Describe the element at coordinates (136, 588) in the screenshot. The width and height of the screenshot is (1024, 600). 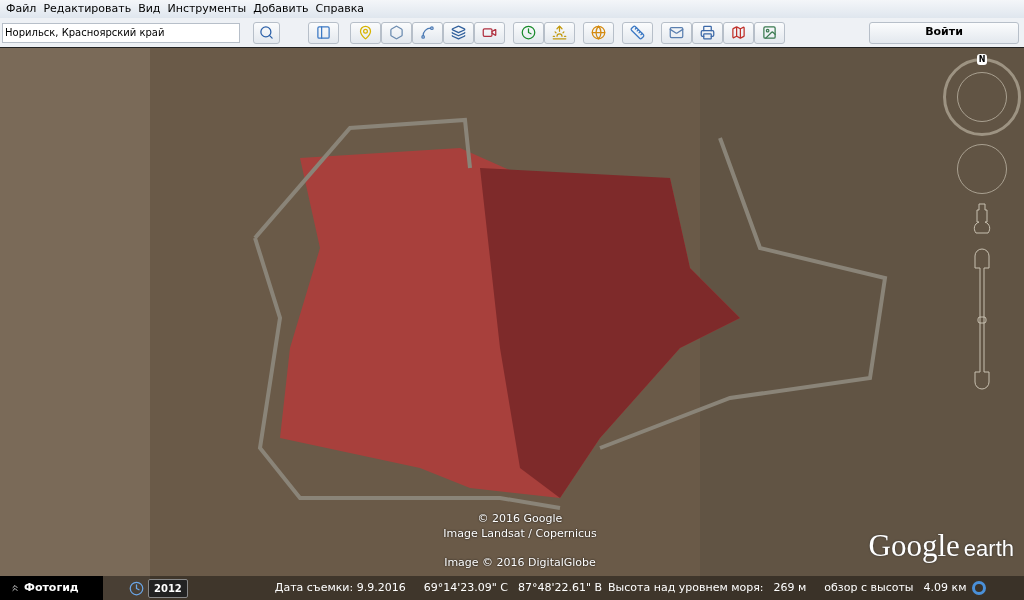
I see `history-clock-icon` at that location.